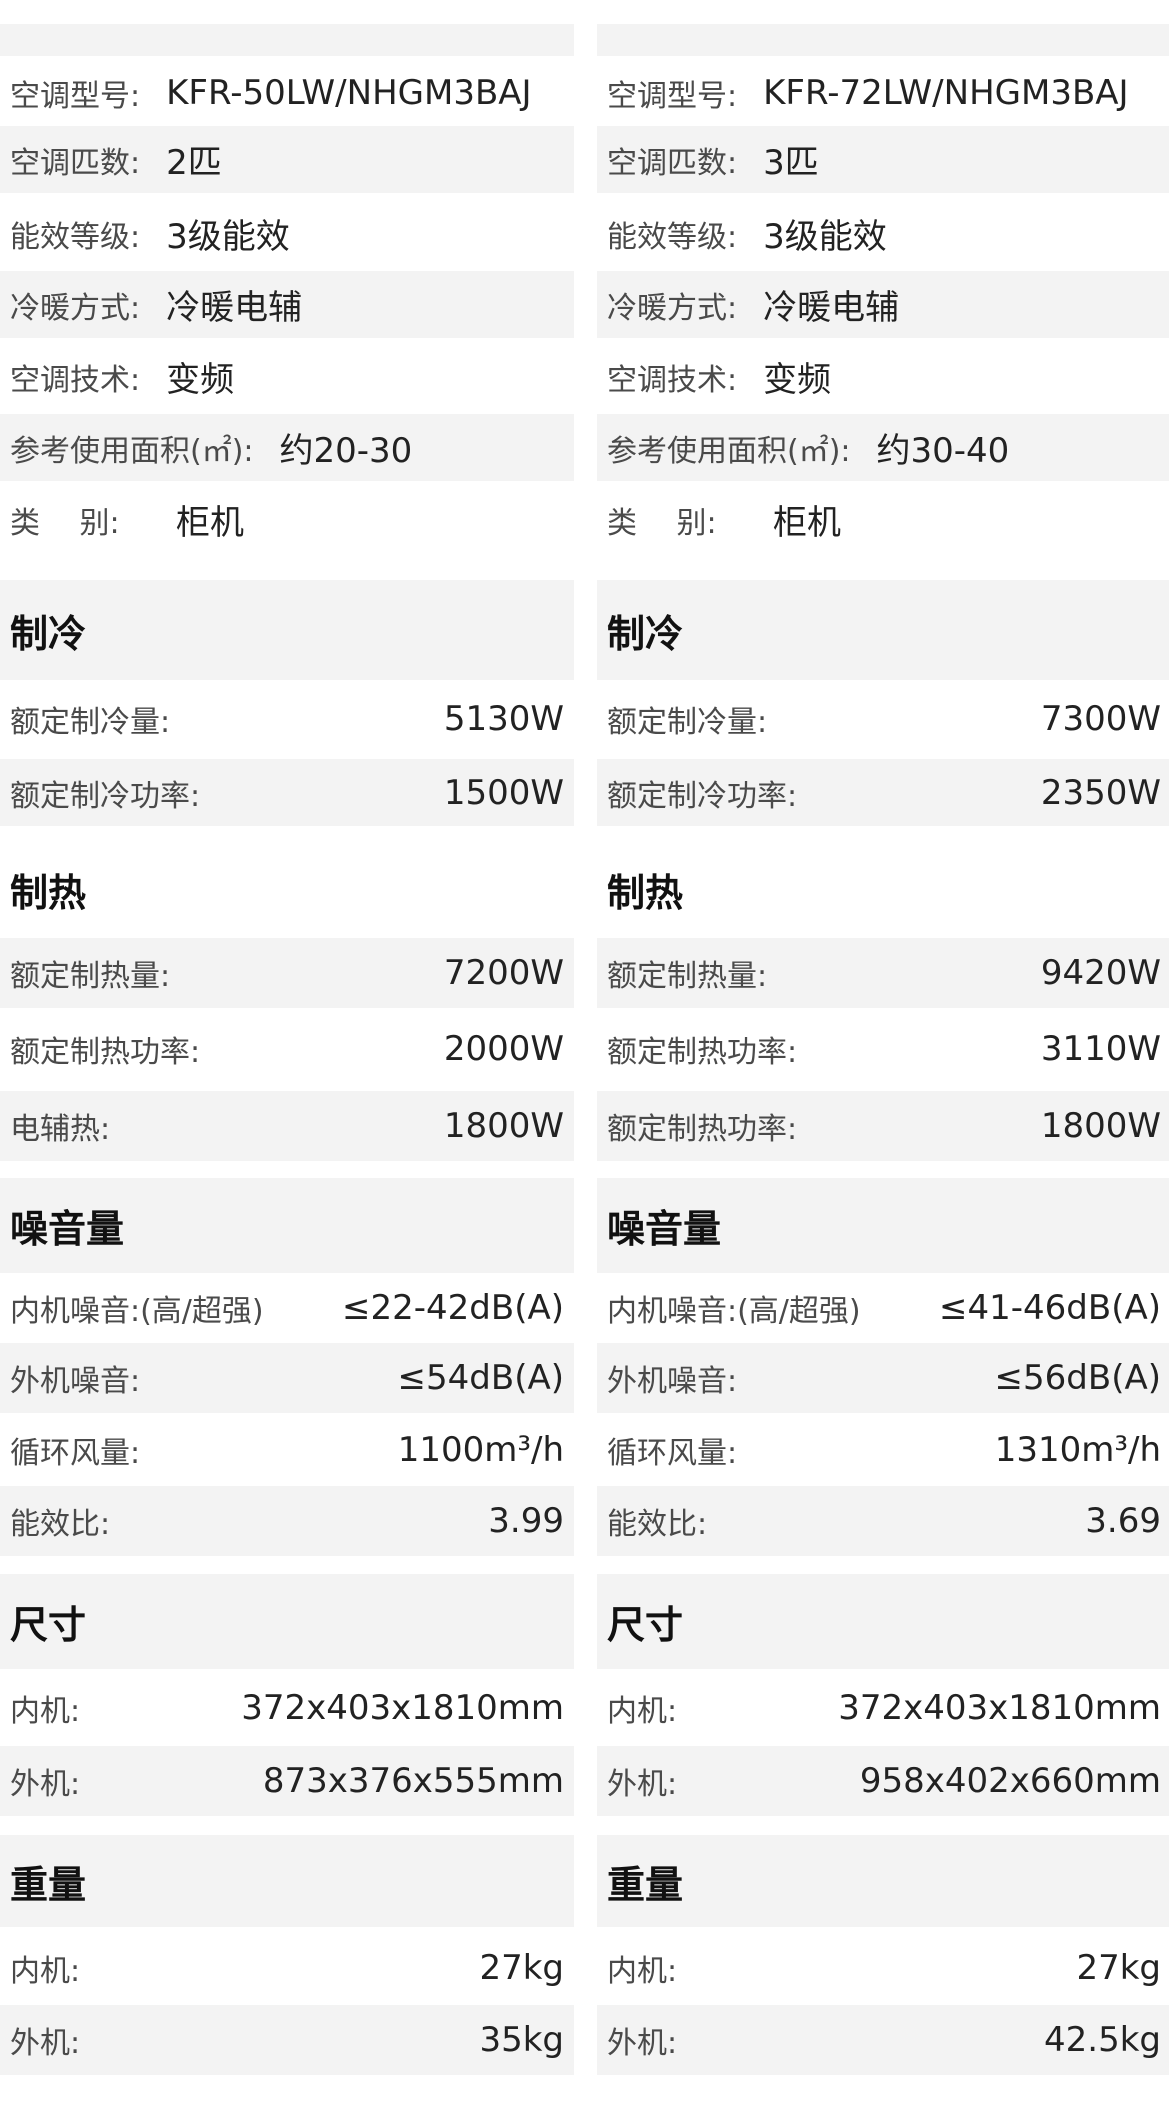 Image resolution: width=1169 pixels, height=2102 pixels. What do you see at coordinates (132, 451) in the screenshot?
I see `row-label: 参考使用面积(㎡):` at bounding box center [132, 451].